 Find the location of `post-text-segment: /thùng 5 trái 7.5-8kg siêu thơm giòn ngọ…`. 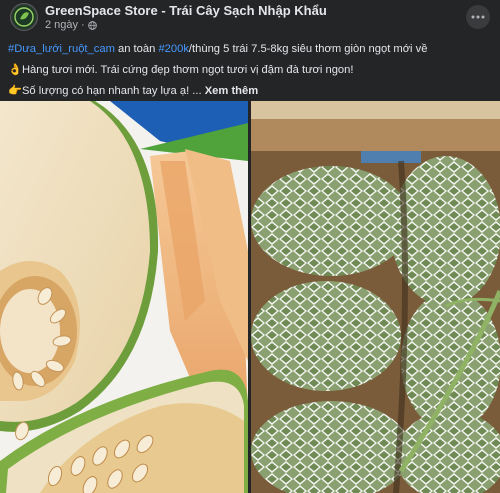

post-text-segment: /thùng 5 trái 7.5-8kg siêu thơm giòn ngọ… is located at coordinates (308, 49).